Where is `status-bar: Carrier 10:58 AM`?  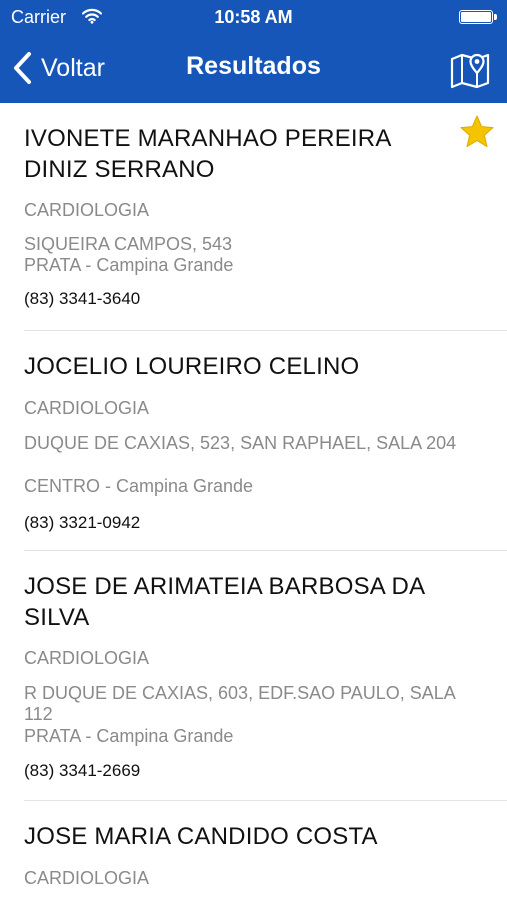 status-bar: Carrier 10:58 AM is located at coordinates (253, 17).